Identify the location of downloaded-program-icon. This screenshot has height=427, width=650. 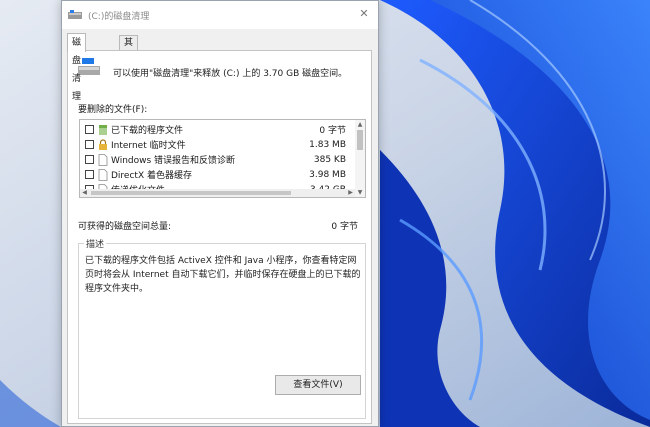
(103, 129).